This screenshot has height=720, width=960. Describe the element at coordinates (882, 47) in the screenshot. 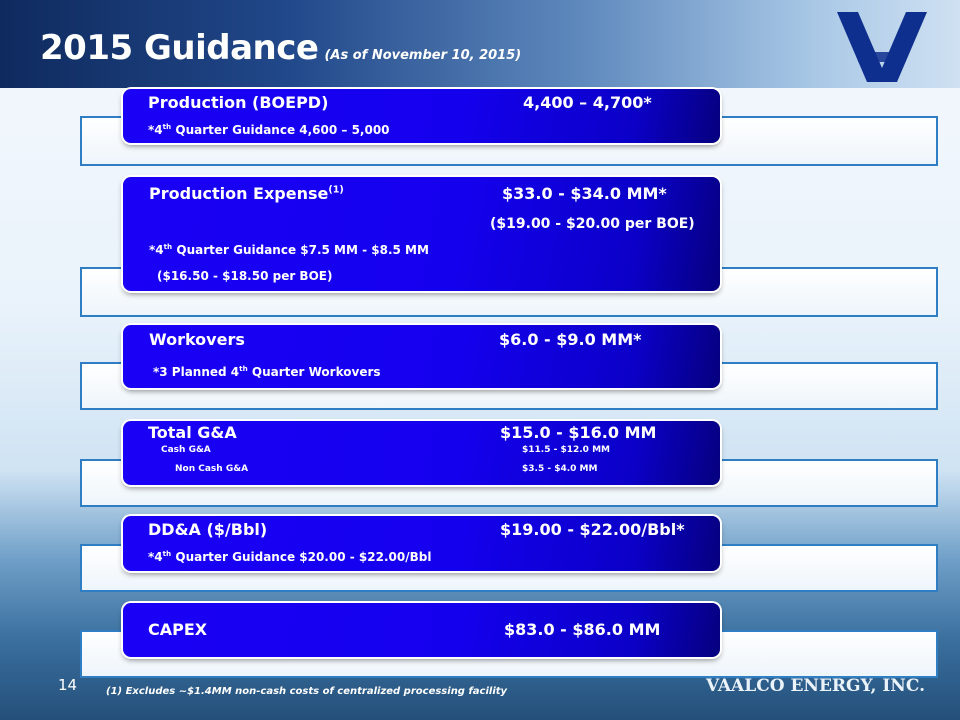

I see `vaalco-logo-icon` at that location.